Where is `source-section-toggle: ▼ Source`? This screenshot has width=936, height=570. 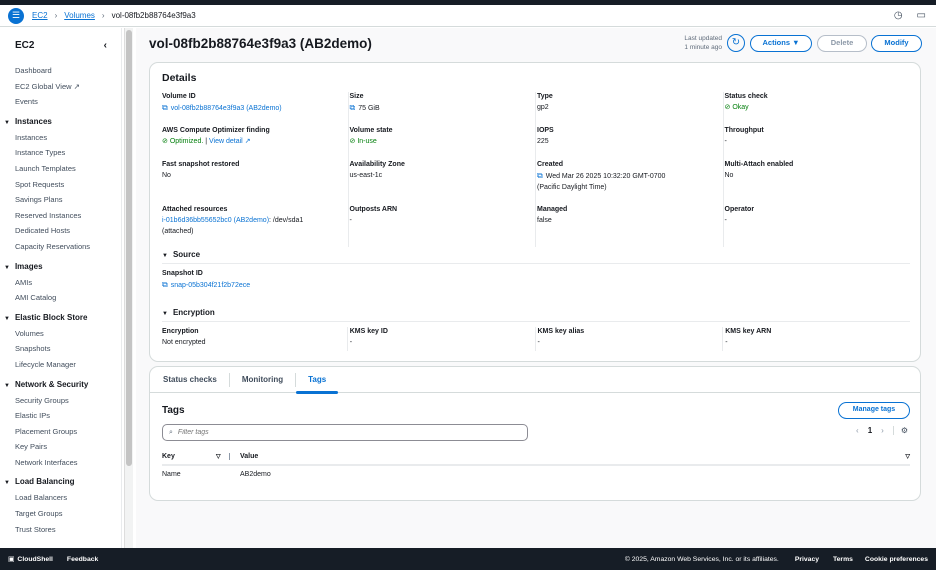 source-section-toggle: ▼ Source is located at coordinates (536, 257).